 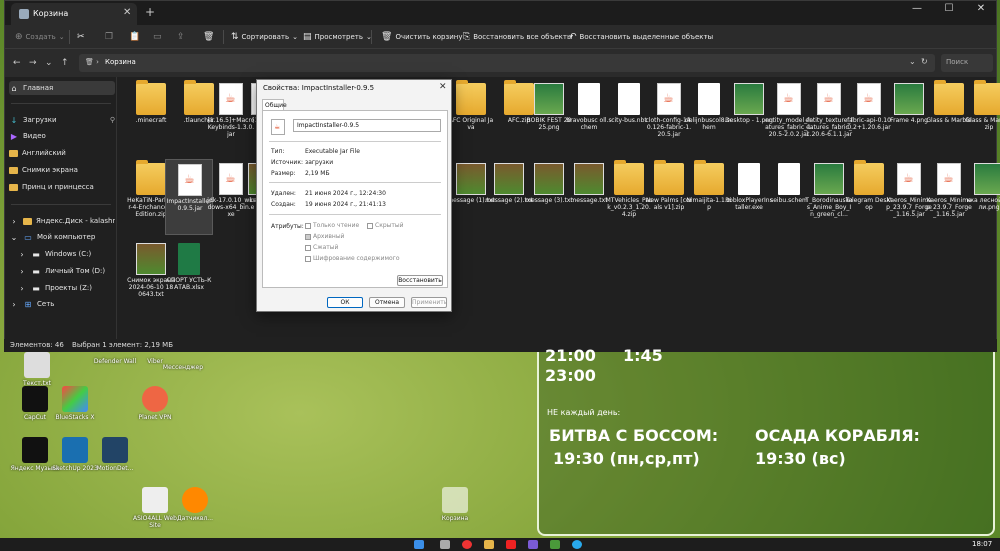 I want to click on close-tab-icon: ✕, so click(x=127, y=12).